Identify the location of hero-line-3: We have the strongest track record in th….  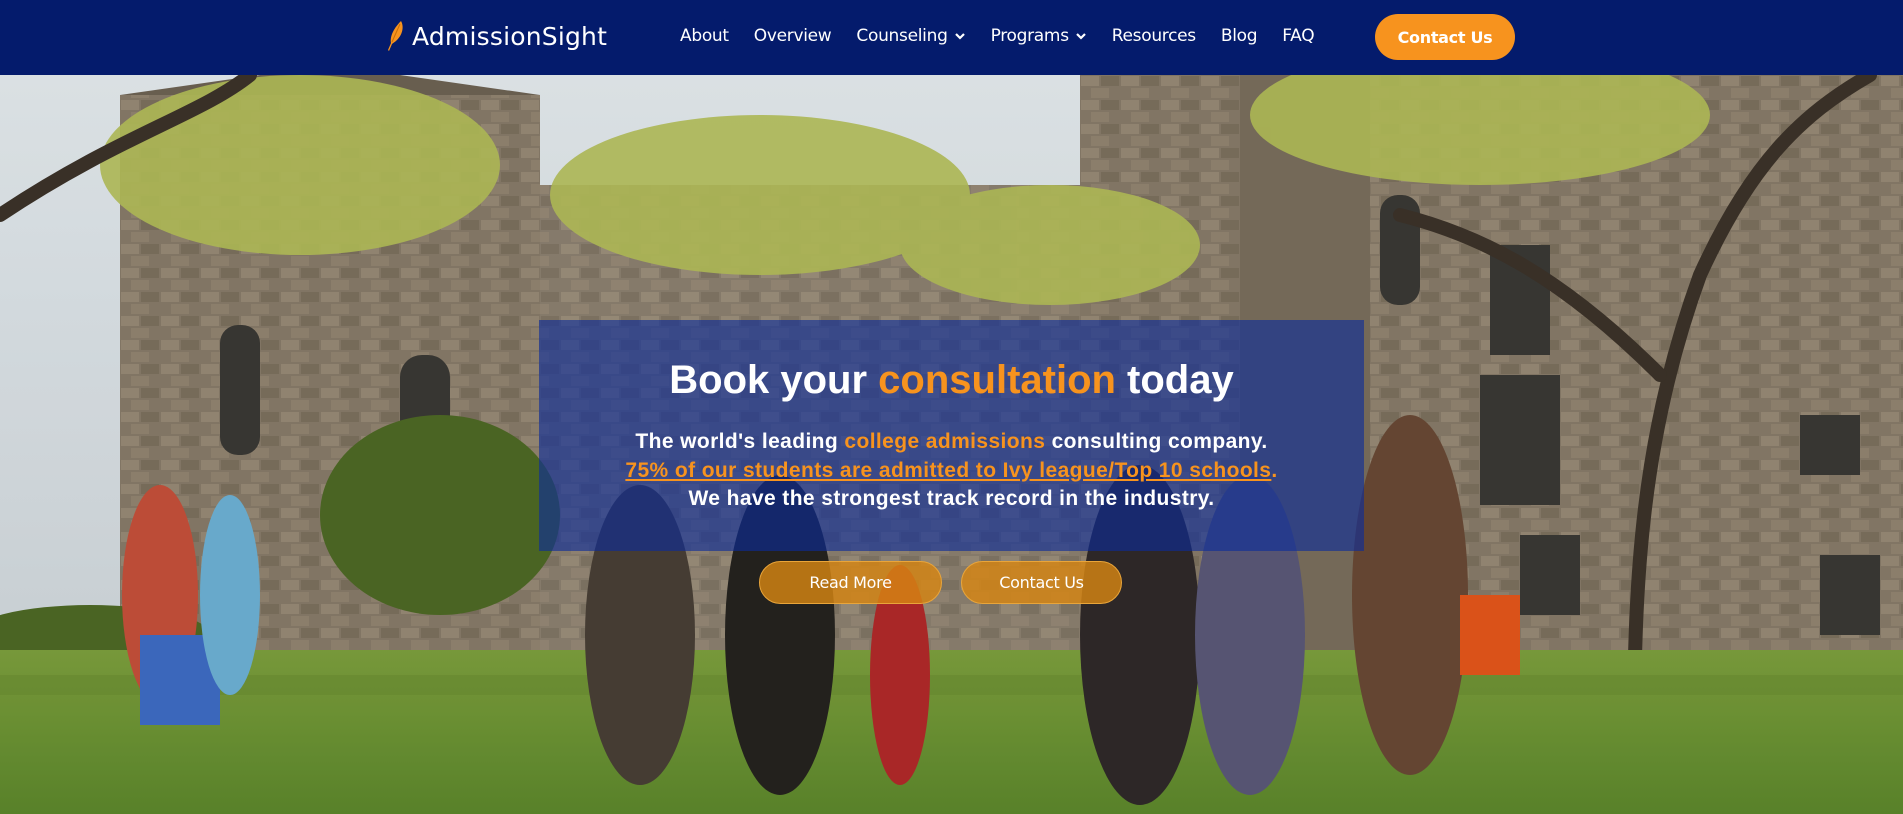
(951, 498).